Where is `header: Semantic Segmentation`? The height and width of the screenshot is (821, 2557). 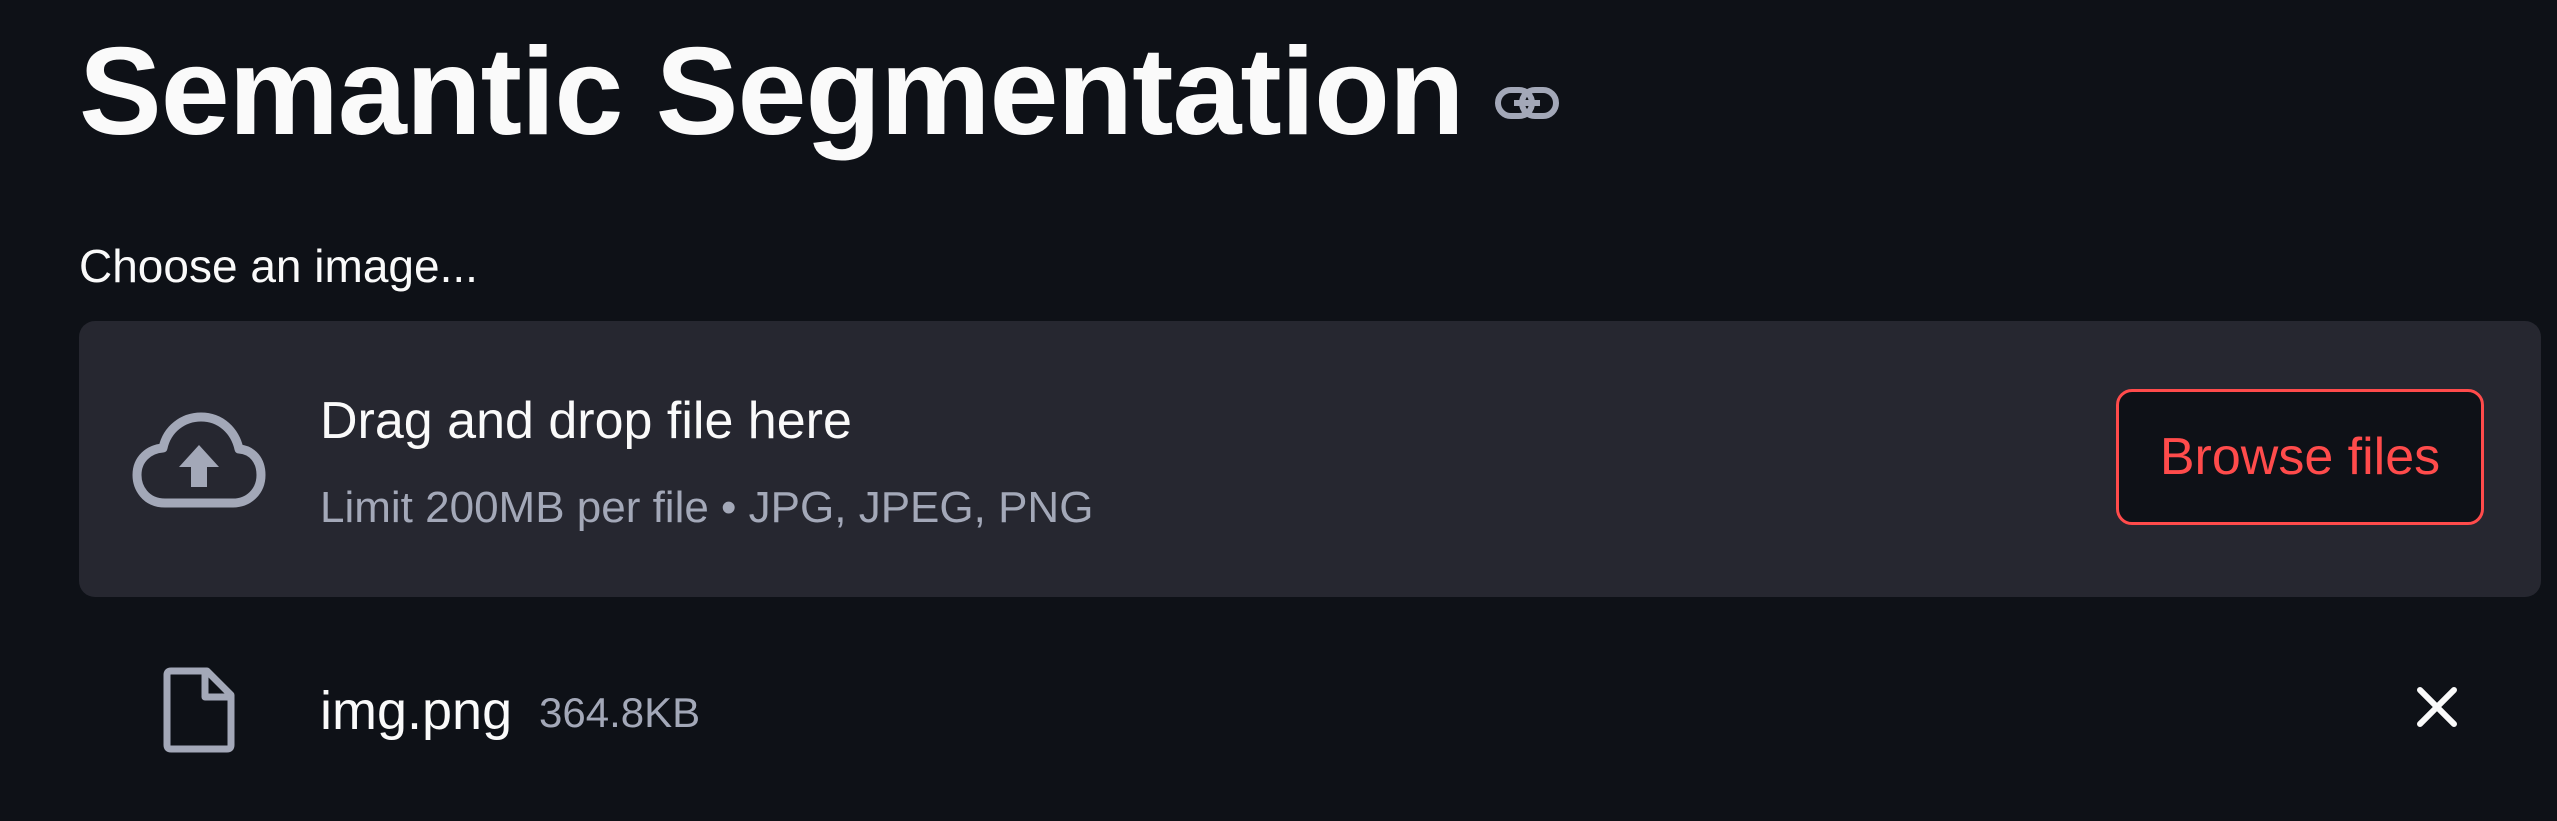 header: Semantic Segmentation is located at coordinates (819, 92).